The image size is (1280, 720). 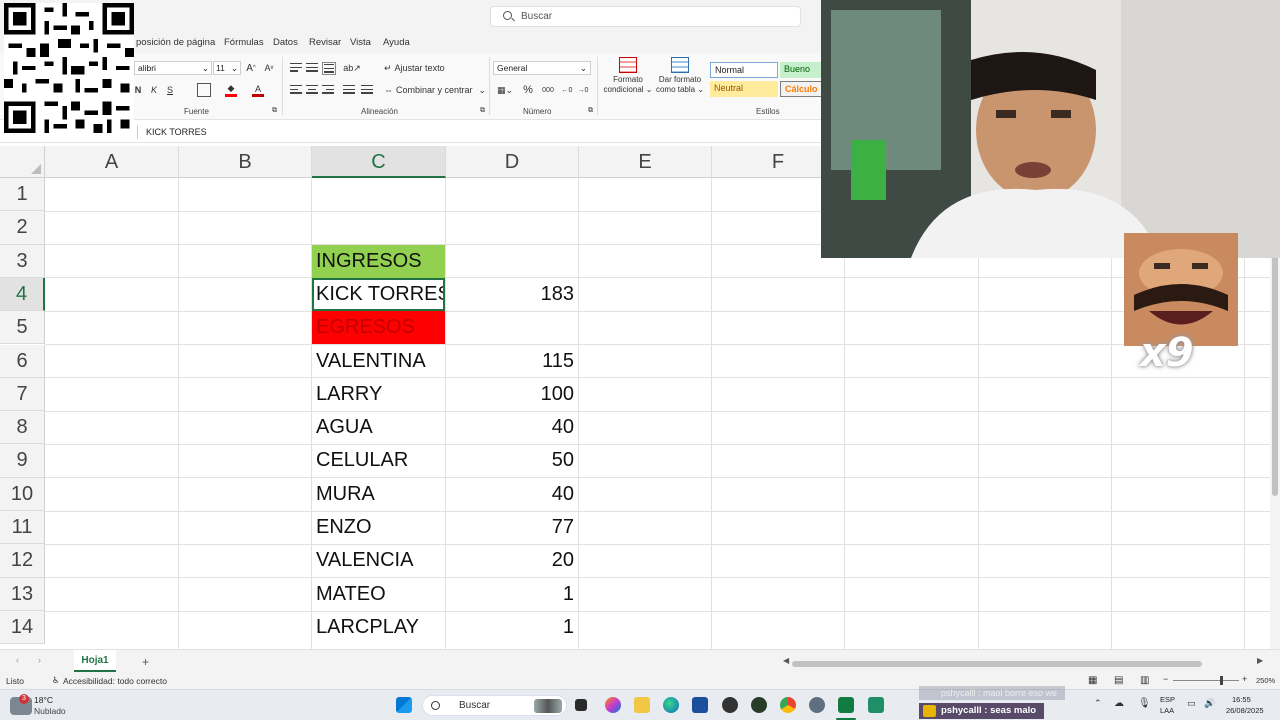 I want to click on decrease-indent-icon, so click(x=349, y=90).